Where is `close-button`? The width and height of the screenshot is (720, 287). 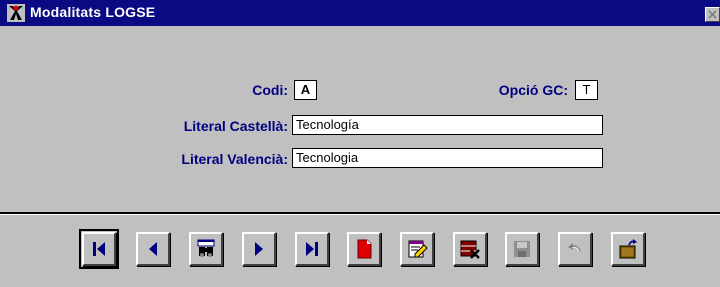
close-button is located at coordinates (712, 14).